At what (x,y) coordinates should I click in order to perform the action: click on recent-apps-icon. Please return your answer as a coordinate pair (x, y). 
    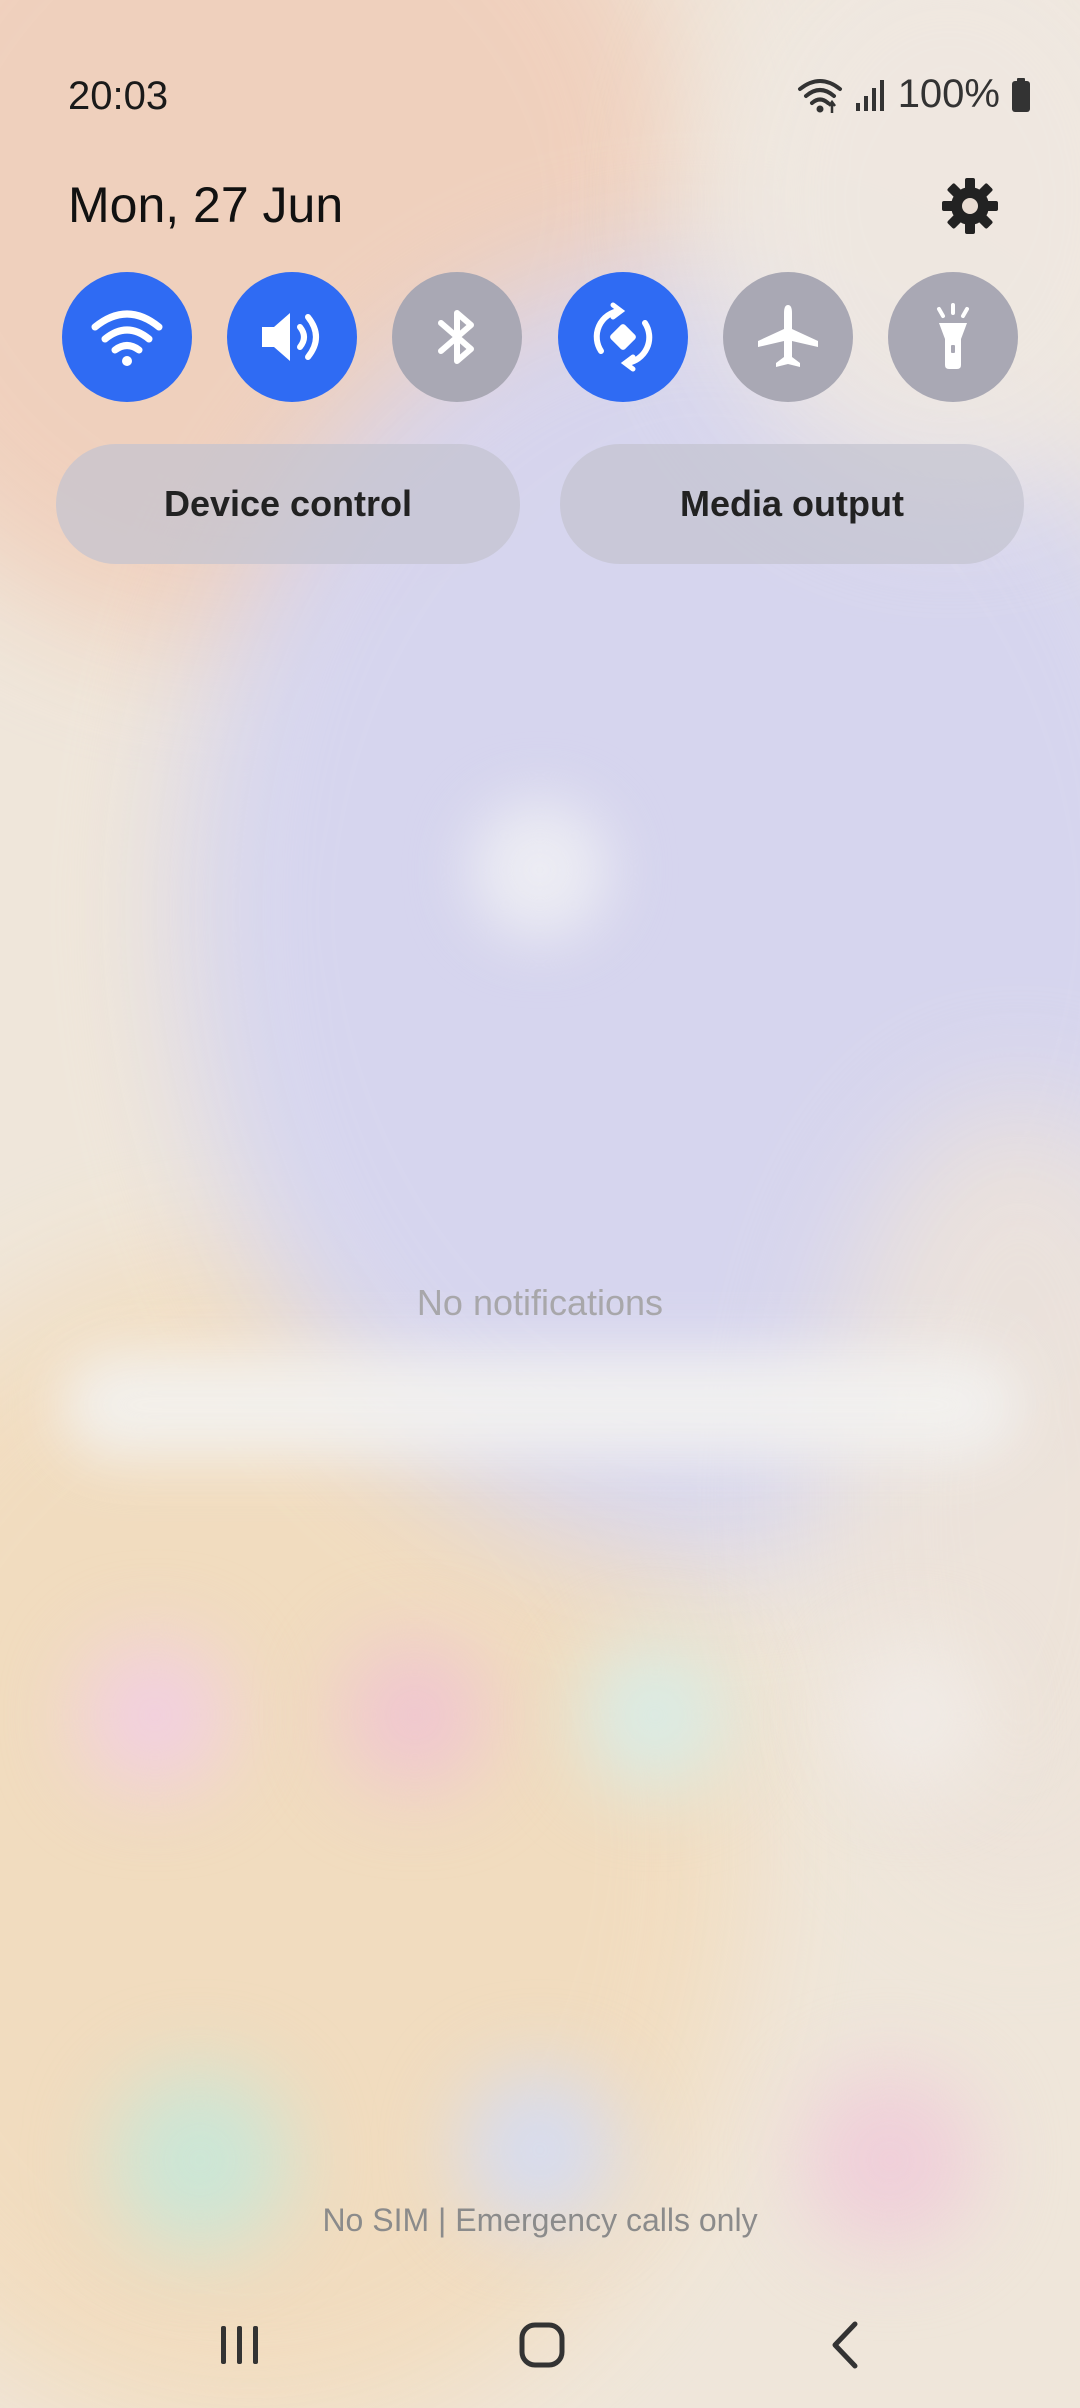
    Looking at the image, I should click on (239, 2345).